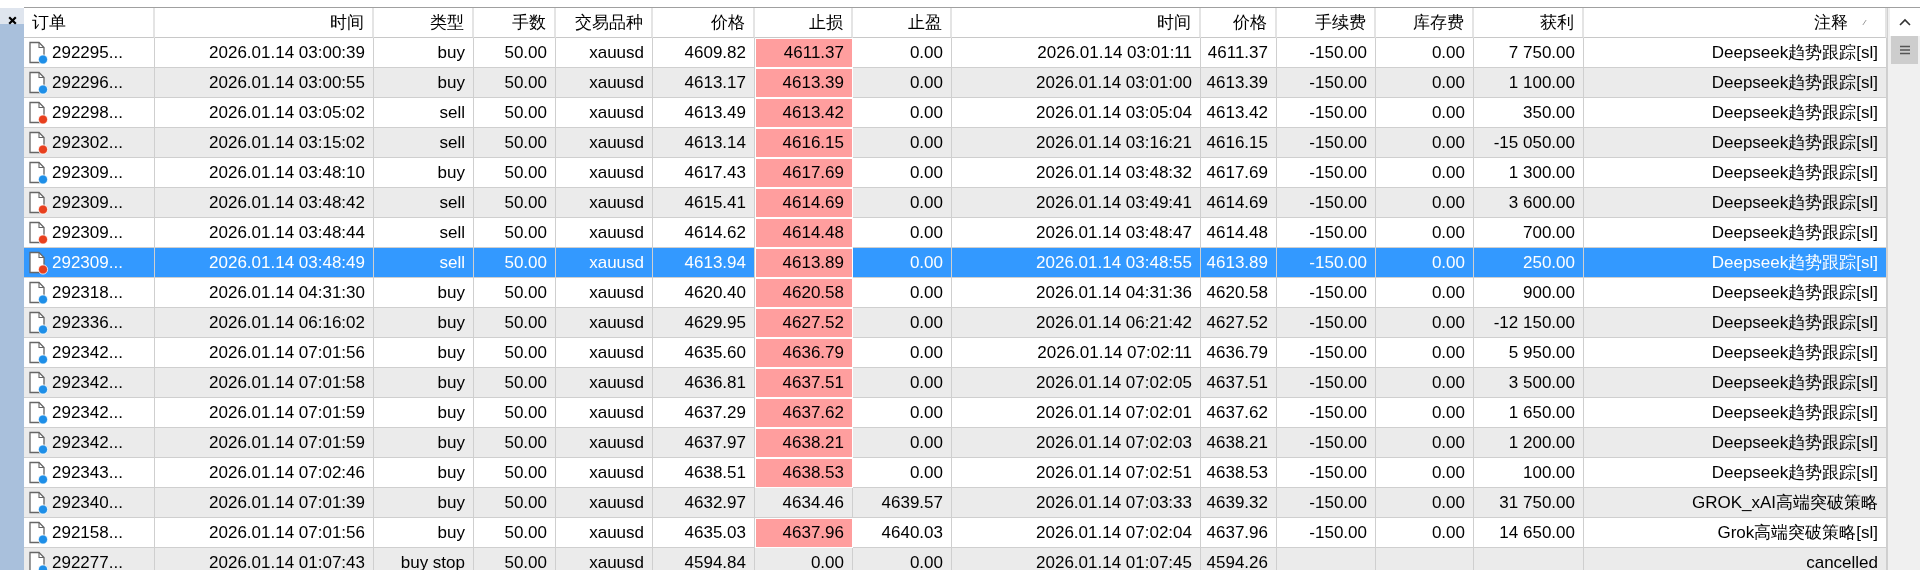  What do you see at coordinates (955, 323) in the screenshot?
I see `table-row: 292336... 2026.01.14 06:16:02 buy 50.00 xauusd 4629.95 4627.52 0.00 2026.01.14 06:21:42 4627.52 -150.00 0.00 -12 150.00 Deepseek趋势跟踪[sl]` at bounding box center [955, 323].